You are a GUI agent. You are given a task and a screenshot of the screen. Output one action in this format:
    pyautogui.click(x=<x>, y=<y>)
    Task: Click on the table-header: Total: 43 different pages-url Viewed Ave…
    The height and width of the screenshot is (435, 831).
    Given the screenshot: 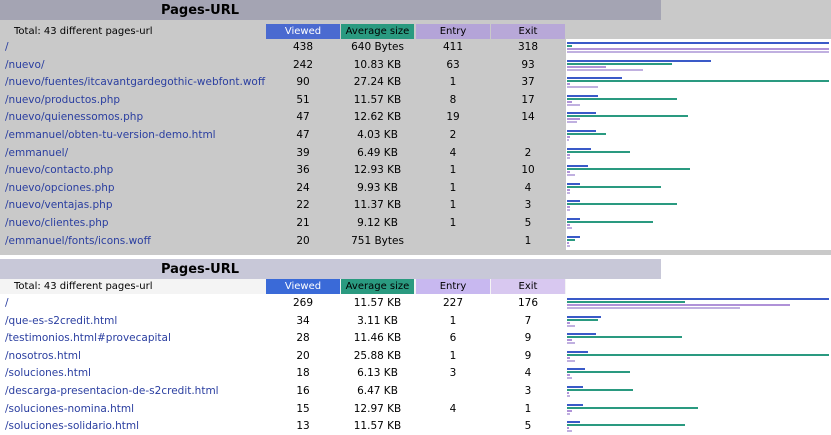 What is the action you would take?
    pyautogui.click(x=283, y=31)
    